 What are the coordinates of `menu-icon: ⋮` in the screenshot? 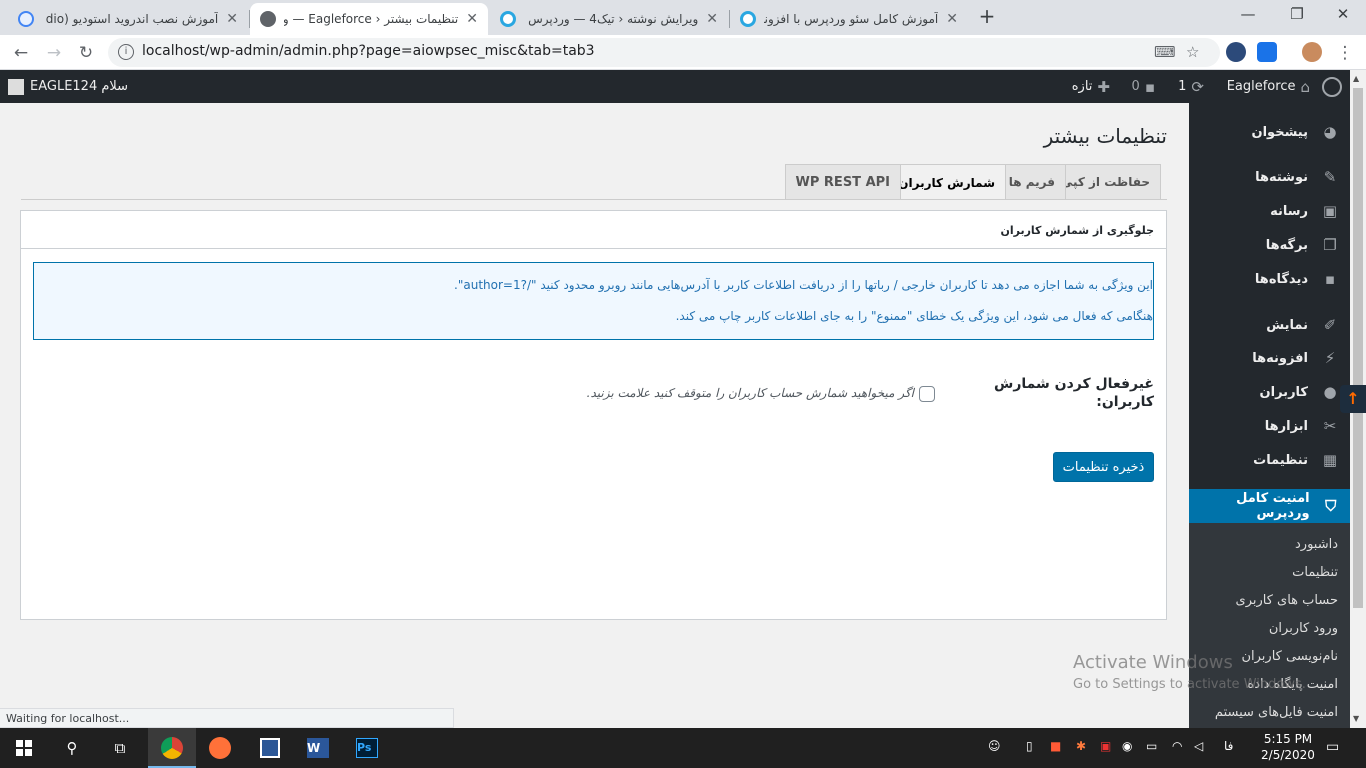 It's located at (1345, 53).